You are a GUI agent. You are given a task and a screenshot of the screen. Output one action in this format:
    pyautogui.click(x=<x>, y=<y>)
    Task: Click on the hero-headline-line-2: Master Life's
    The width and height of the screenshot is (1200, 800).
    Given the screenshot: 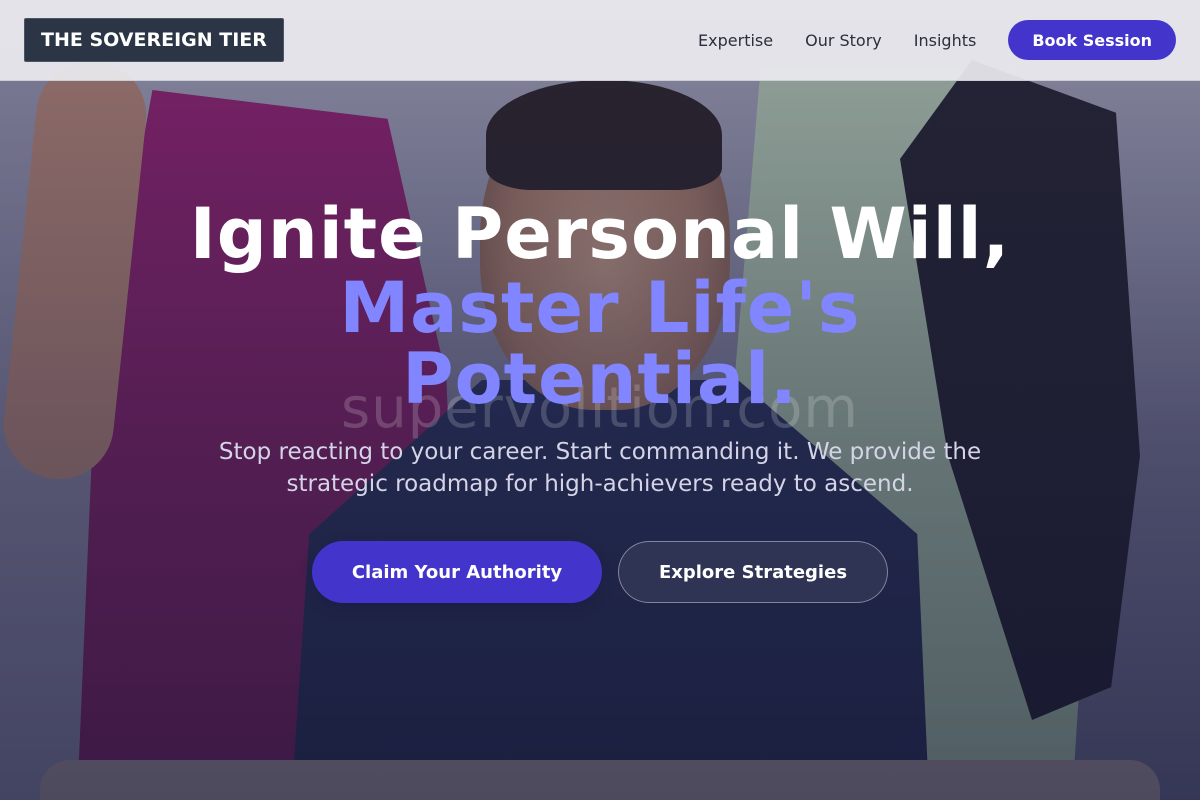 What is the action you would take?
    pyautogui.click(x=600, y=308)
    